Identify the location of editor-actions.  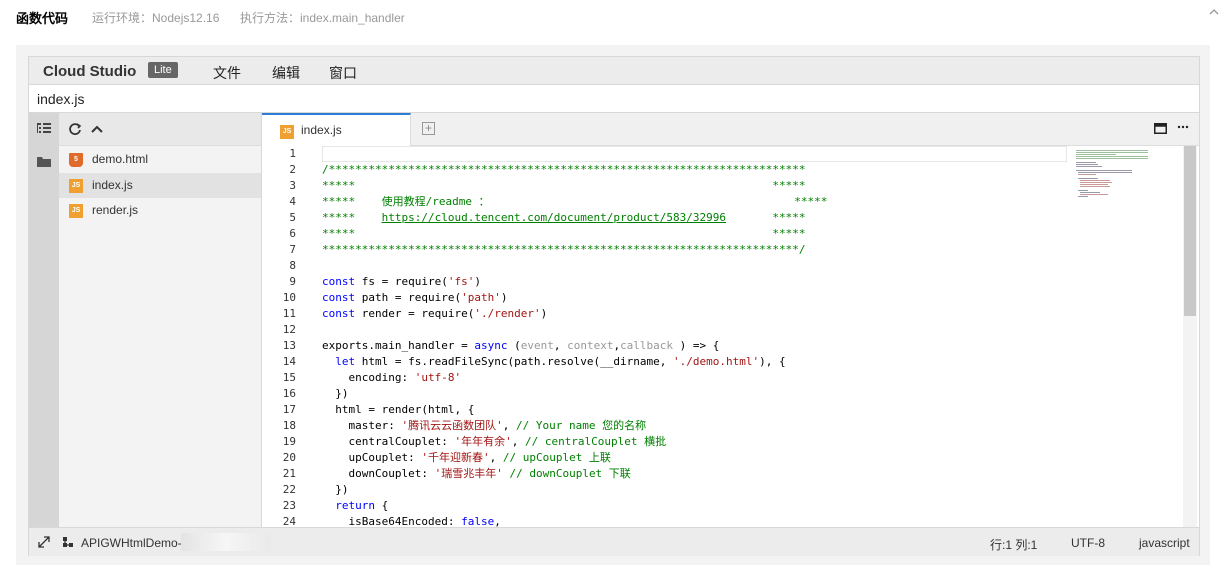
(1171, 127).